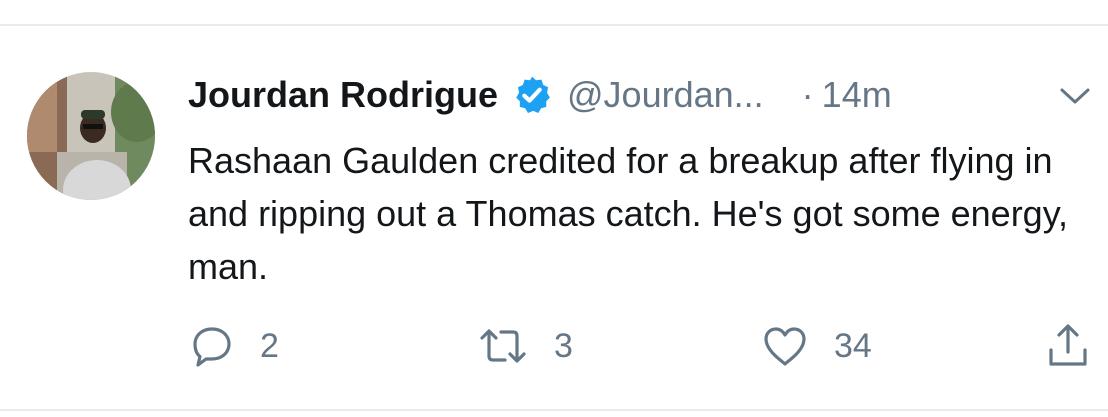 The image size is (1108, 417). I want to click on bottom-divider, so click(554, 410).